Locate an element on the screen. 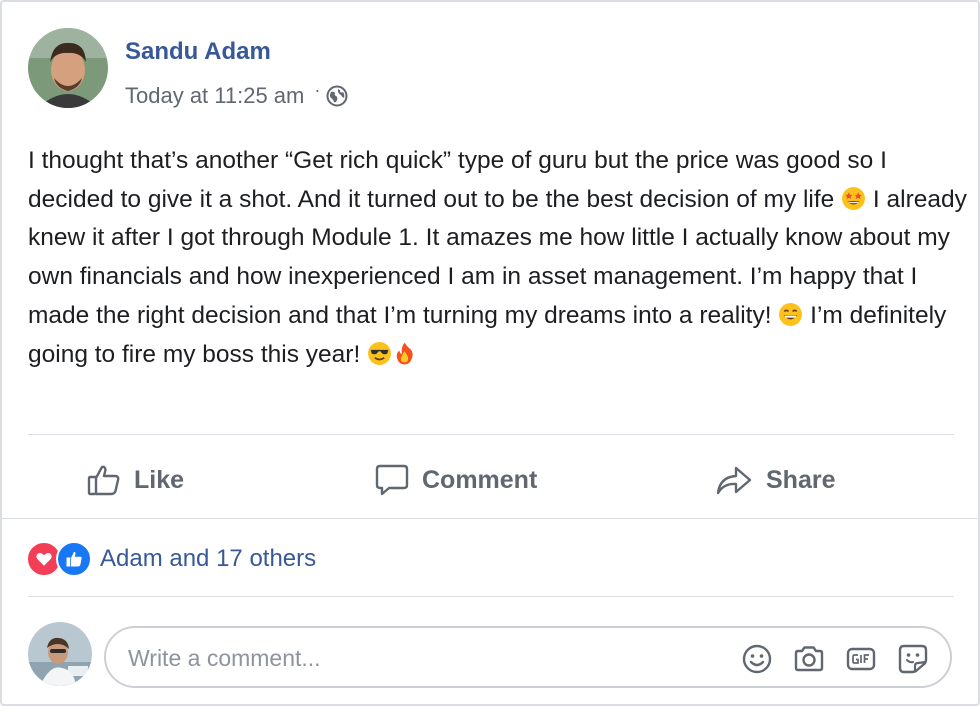 This screenshot has width=980, height=706. comment-button: Comment is located at coordinates (455, 480).